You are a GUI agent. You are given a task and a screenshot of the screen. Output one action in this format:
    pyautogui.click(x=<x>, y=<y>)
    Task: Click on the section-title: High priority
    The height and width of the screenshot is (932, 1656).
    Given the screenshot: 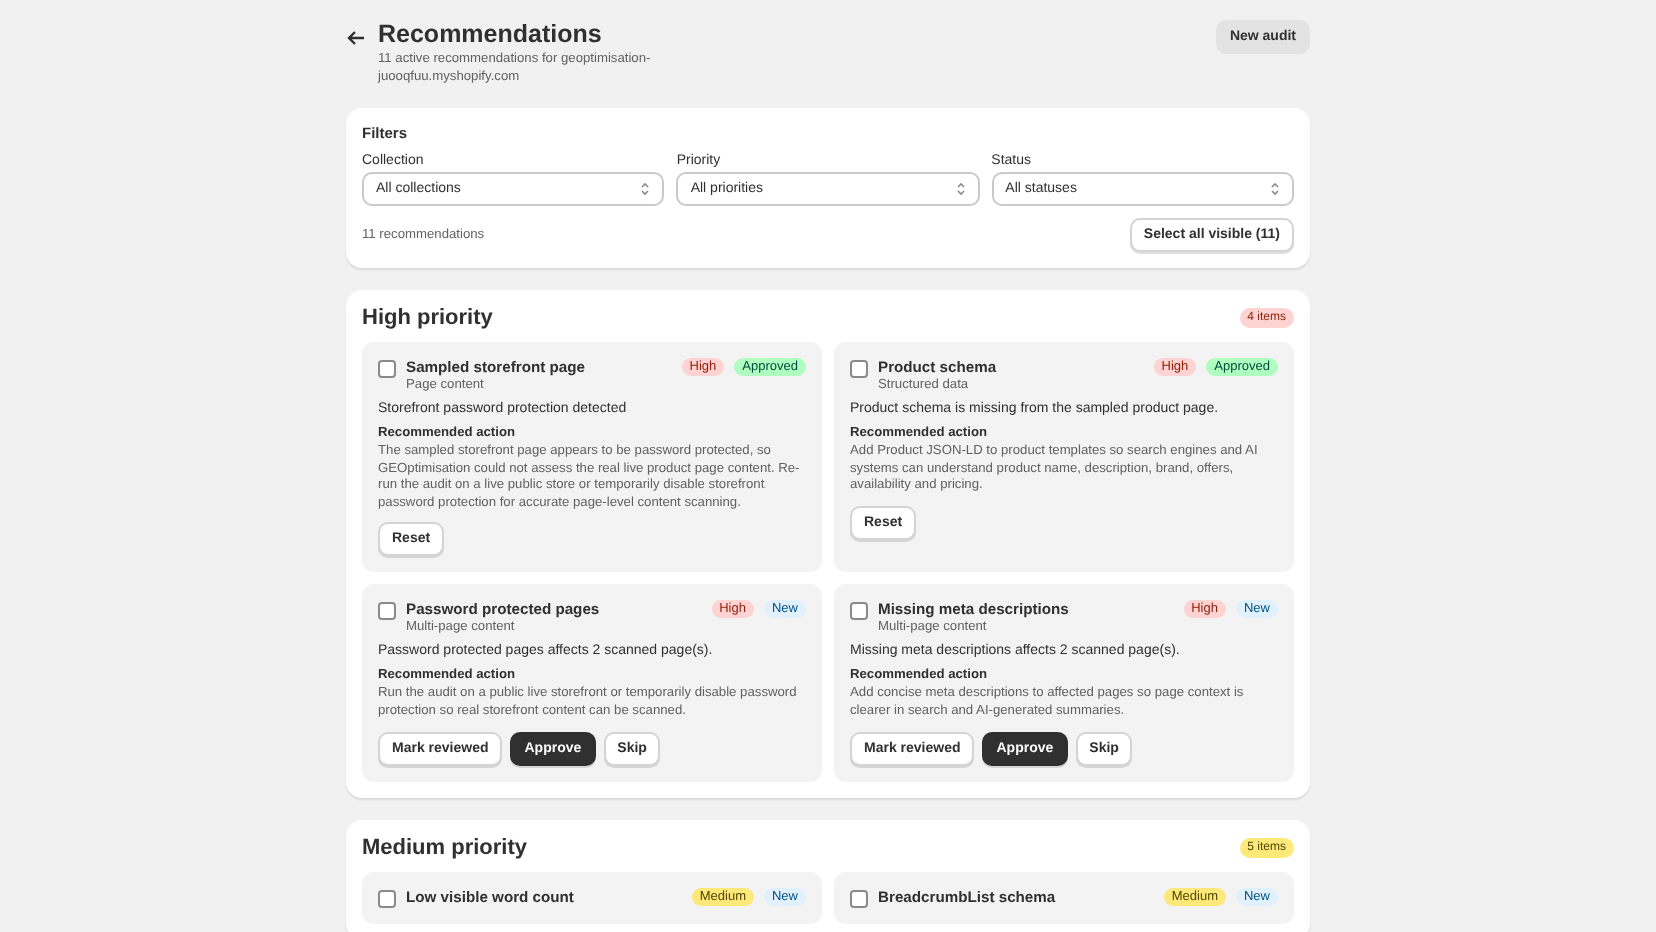 What is the action you would take?
    pyautogui.click(x=427, y=318)
    